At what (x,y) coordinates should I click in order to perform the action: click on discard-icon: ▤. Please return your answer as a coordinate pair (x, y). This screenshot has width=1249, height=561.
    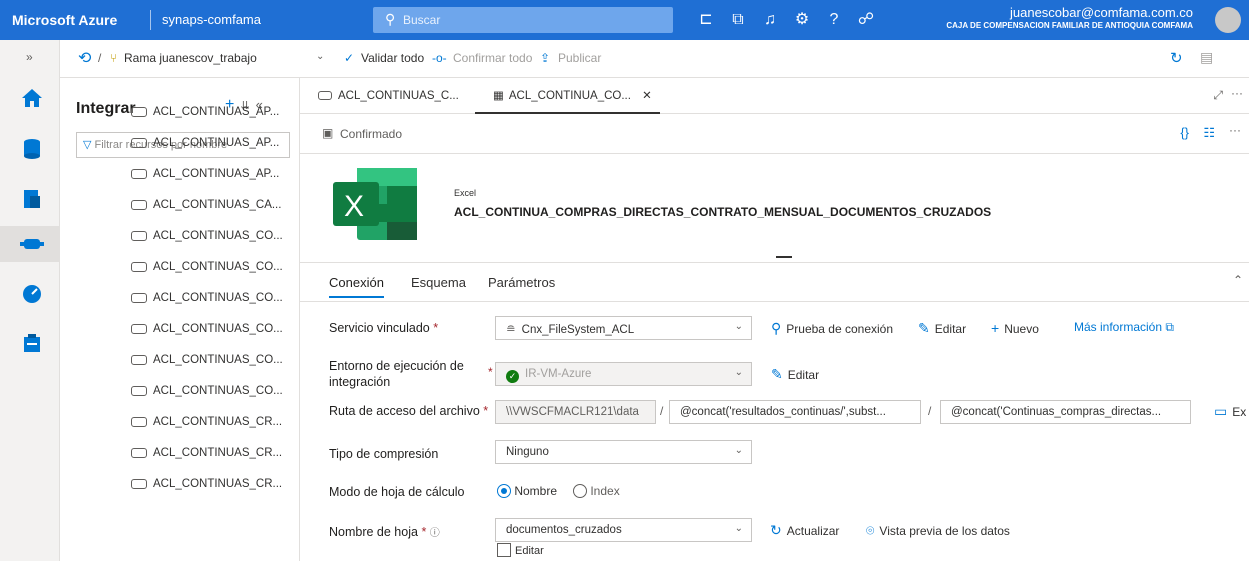
    Looking at the image, I should click on (1206, 57).